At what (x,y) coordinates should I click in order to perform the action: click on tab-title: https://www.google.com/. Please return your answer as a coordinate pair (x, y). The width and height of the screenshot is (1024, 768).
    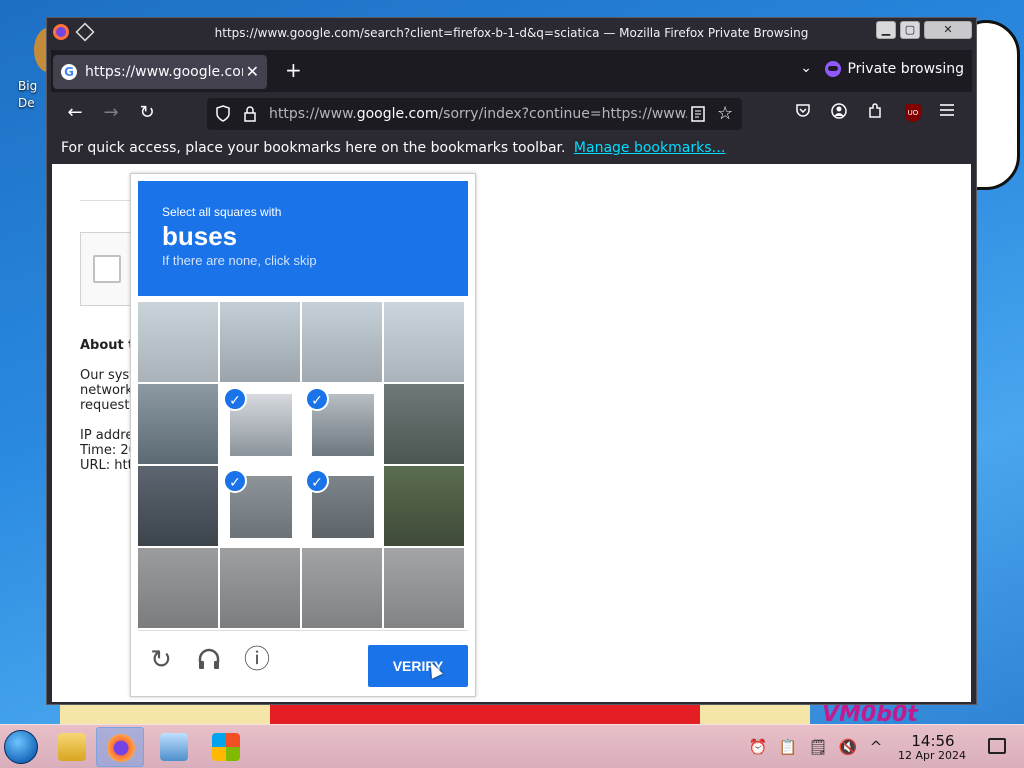
    Looking at the image, I should click on (164, 72).